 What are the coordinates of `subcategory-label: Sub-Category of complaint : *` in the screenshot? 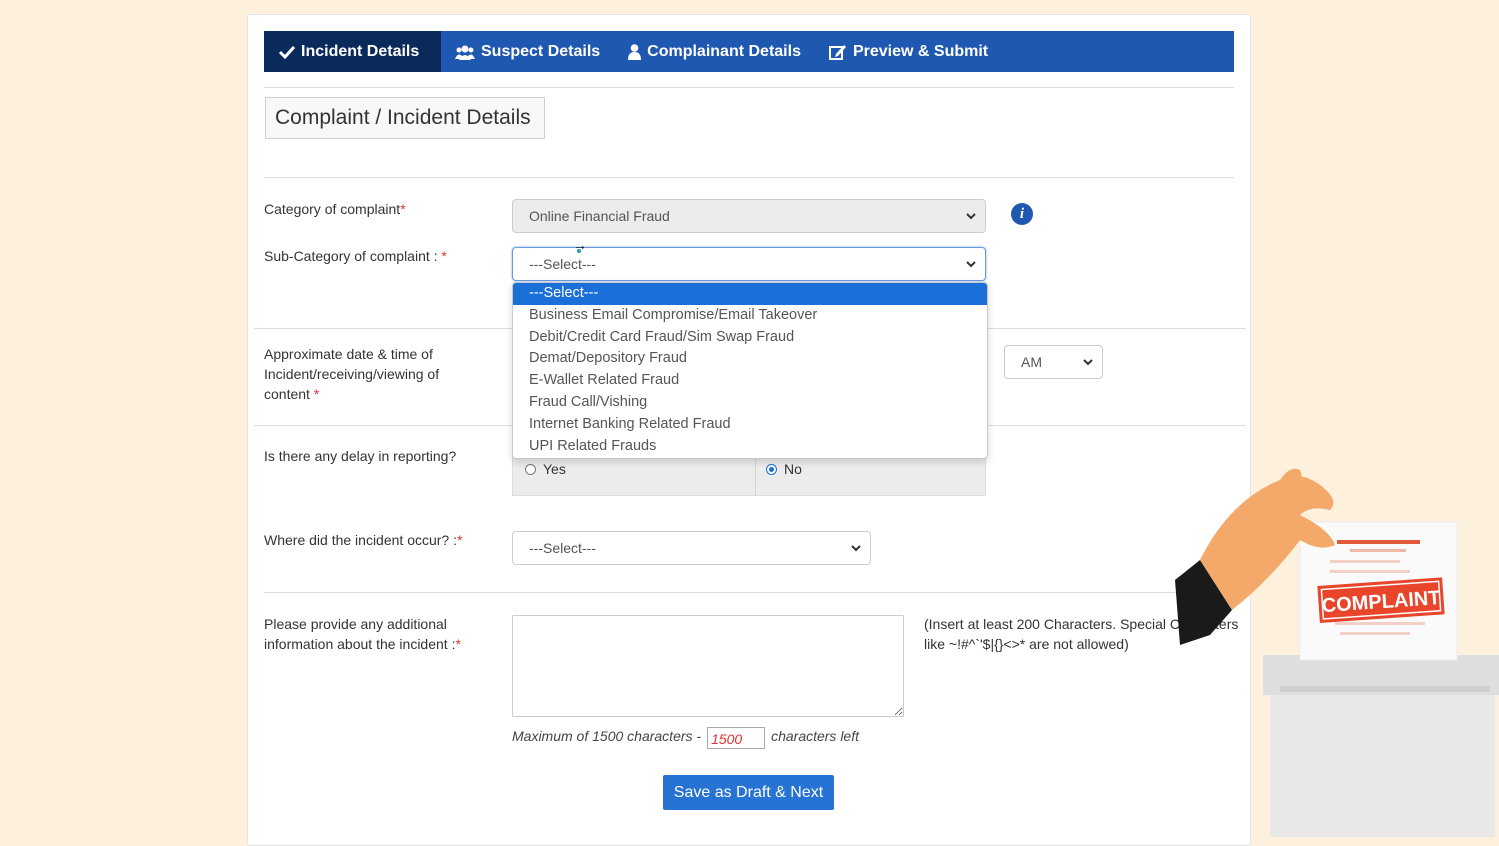 It's located at (355, 256).